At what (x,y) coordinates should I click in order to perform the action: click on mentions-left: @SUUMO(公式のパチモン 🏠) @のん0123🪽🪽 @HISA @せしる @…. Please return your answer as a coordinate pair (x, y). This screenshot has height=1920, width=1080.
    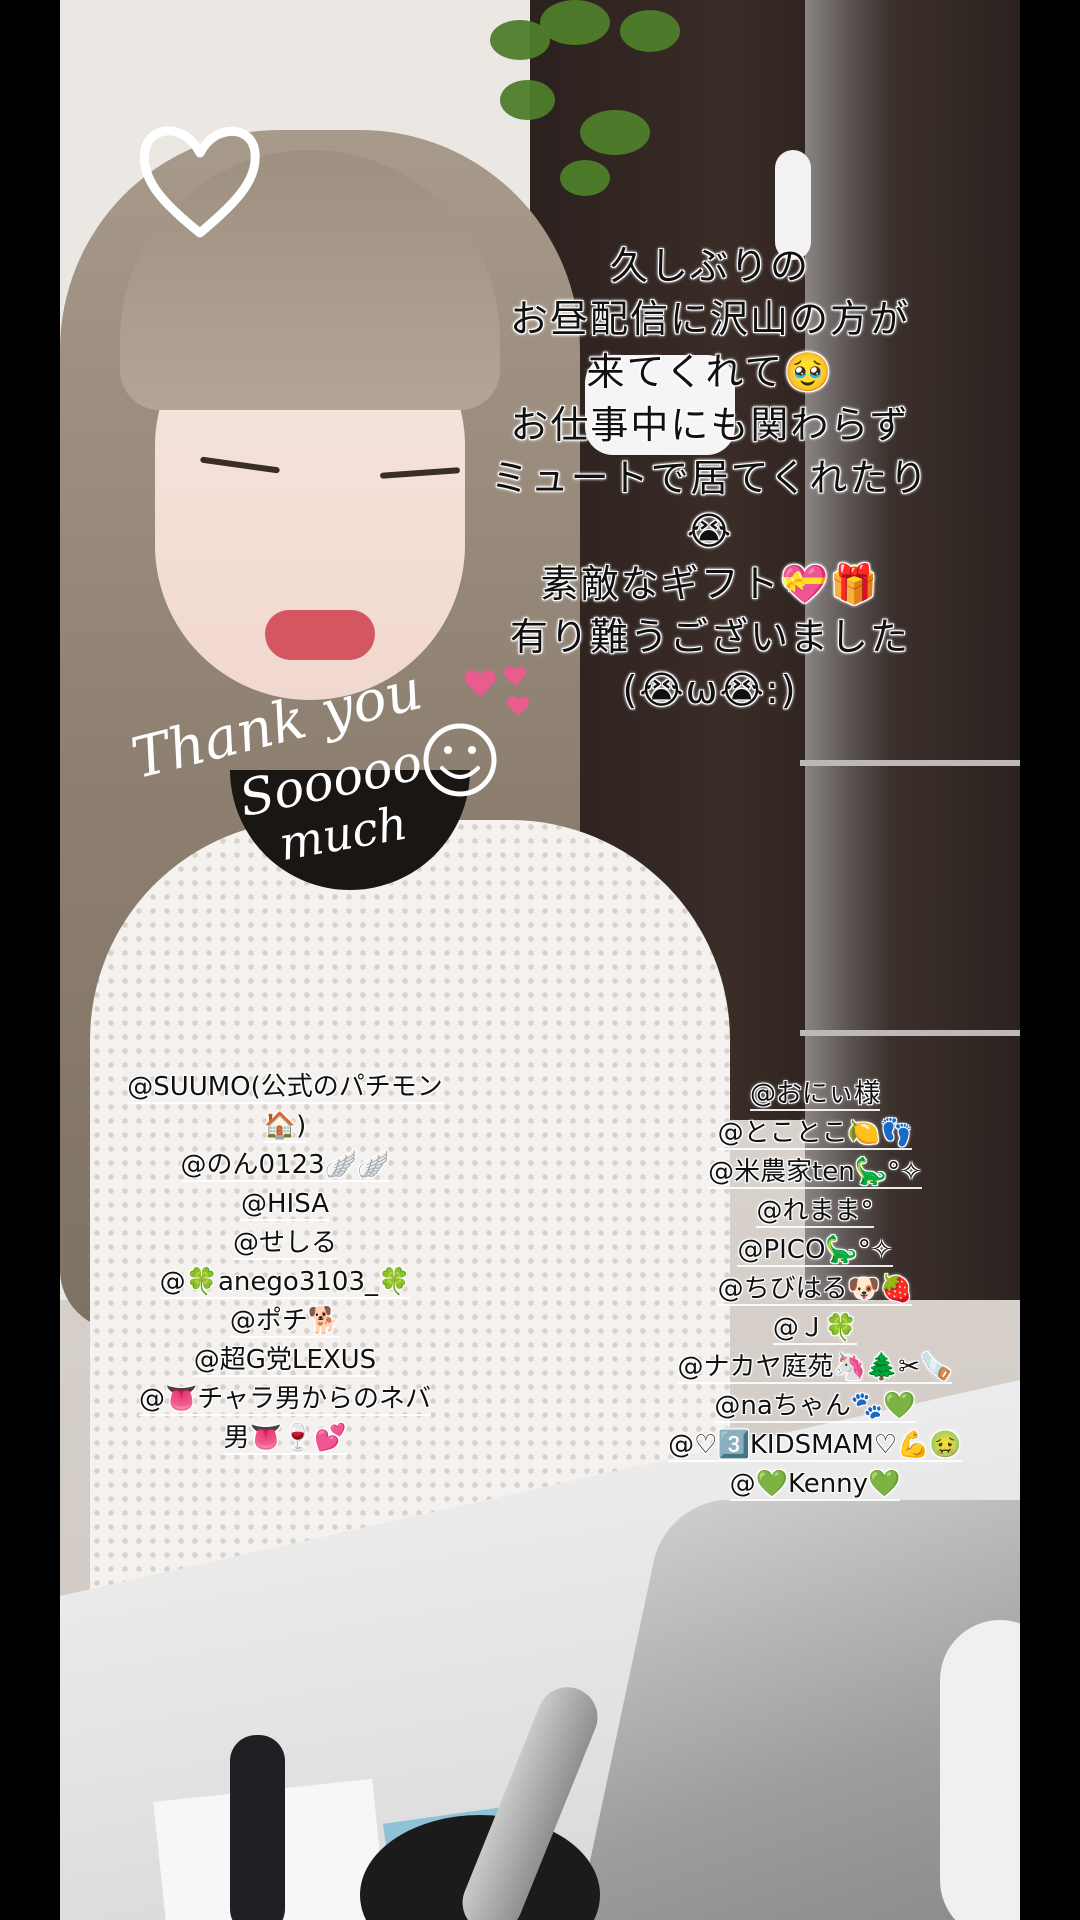
    Looking at the image, I should click on (285, 1263).